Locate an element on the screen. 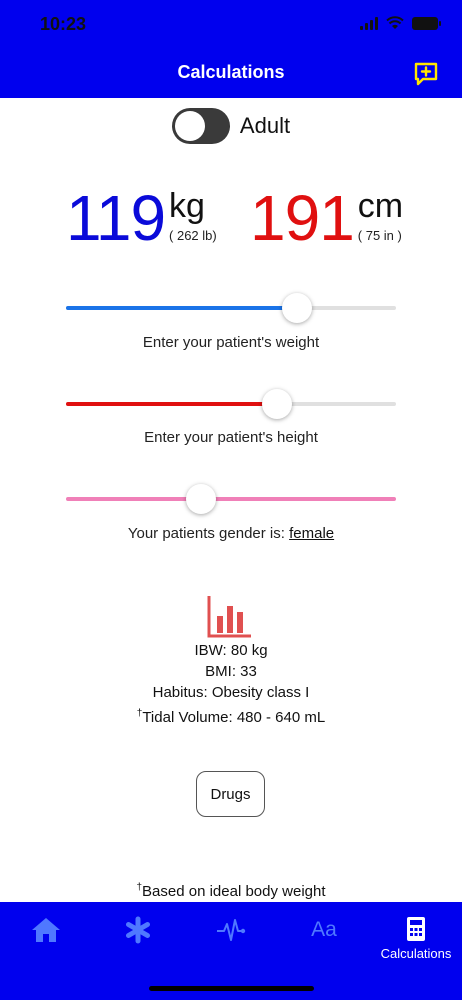 The width and height of the screenshot is (462, 1000). weight-readout: 119 kg ( 262 lb) is located at coordinates (141, 218).